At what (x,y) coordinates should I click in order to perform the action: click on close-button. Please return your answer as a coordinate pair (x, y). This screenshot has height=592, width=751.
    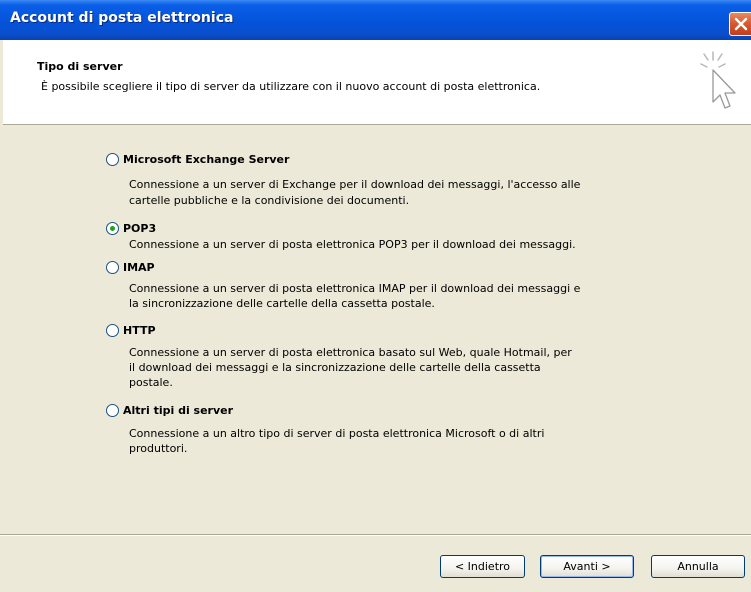
    Looking at the image, I should click on (740, 24).